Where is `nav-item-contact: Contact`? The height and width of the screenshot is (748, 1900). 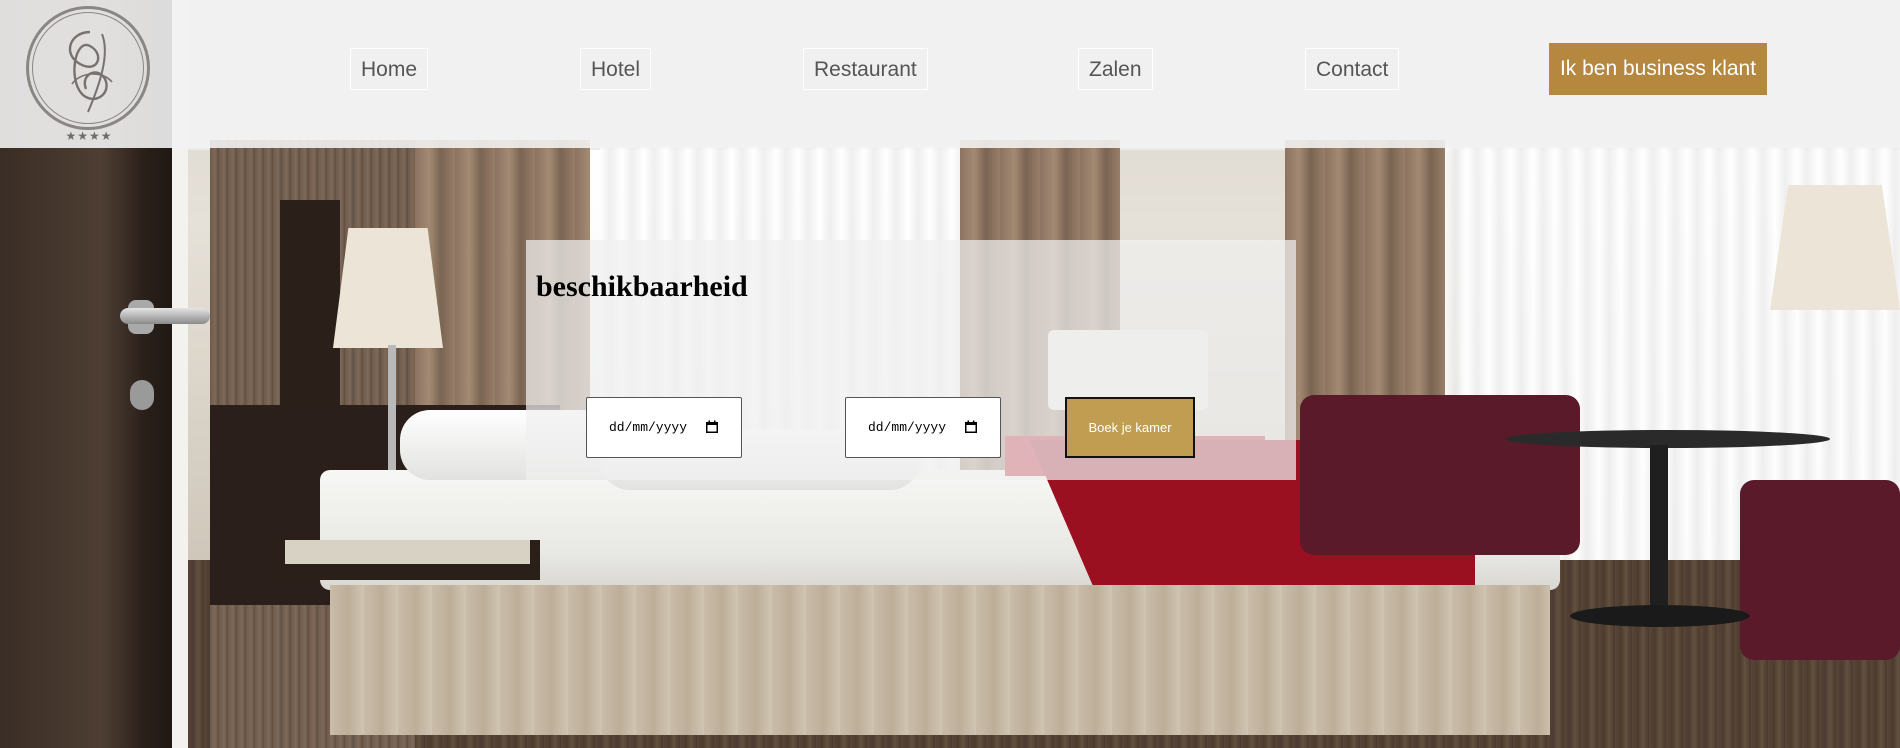
nav-item-contact: Contact is located at coordinates (1352, 69).